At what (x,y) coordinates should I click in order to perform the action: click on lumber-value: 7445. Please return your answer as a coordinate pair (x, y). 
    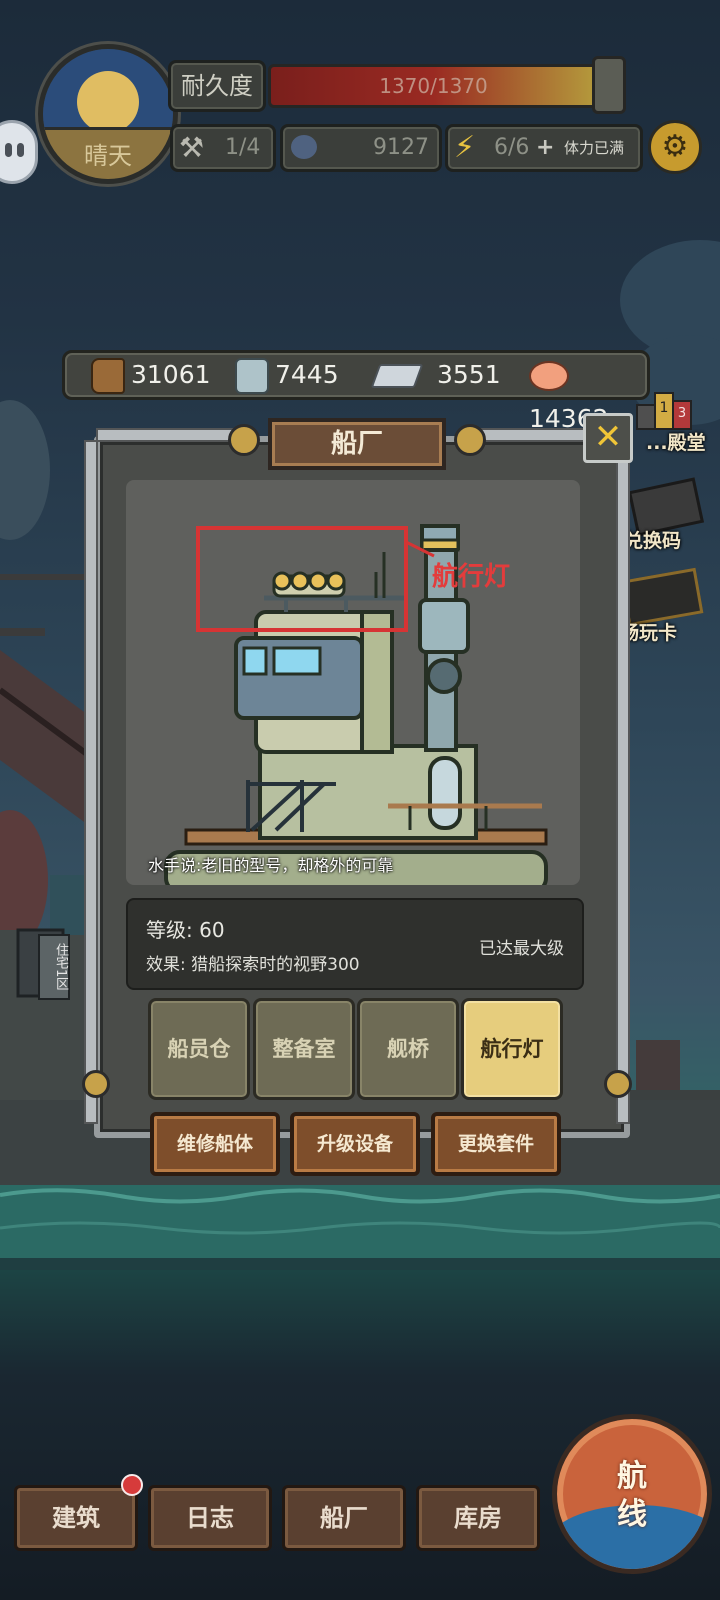
    Looking at the image, I should click on (307, 374).